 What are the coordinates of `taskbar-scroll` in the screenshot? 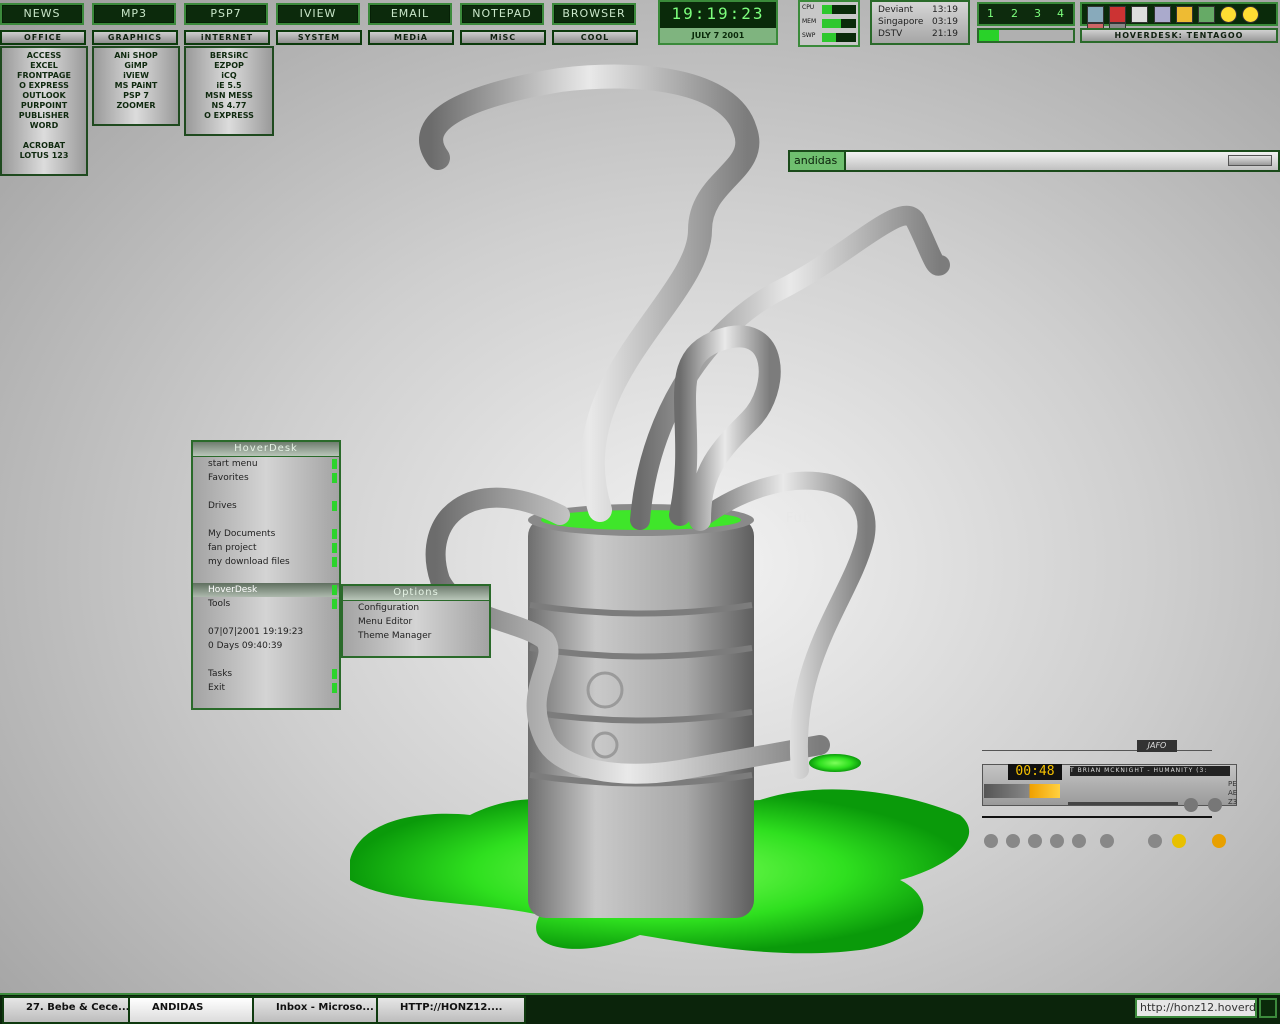 It's located at (1268, 1008).